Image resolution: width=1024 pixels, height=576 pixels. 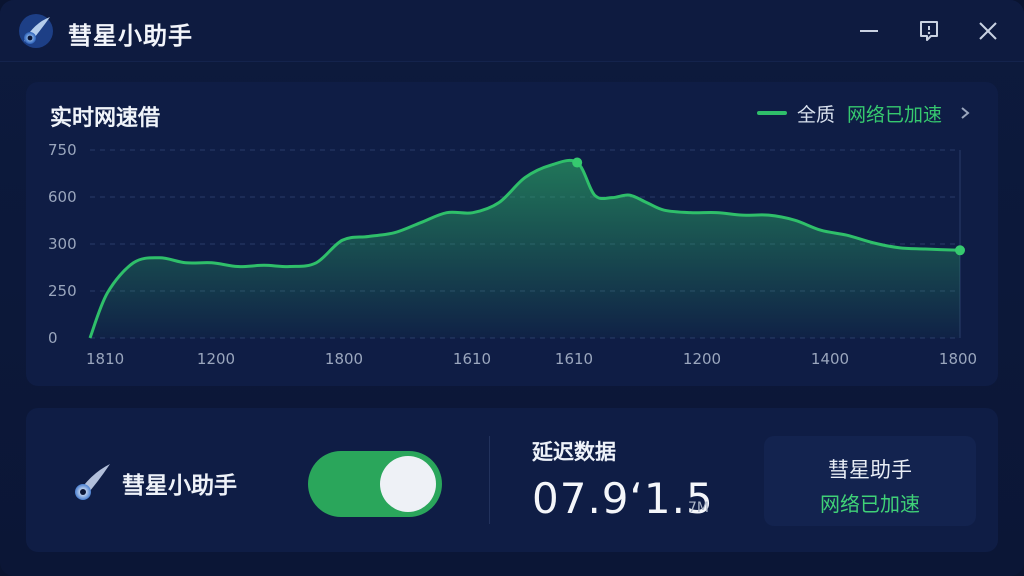 I want to click on status-panel: 彗星助手 网络已加速, so click(x=870, y=481).